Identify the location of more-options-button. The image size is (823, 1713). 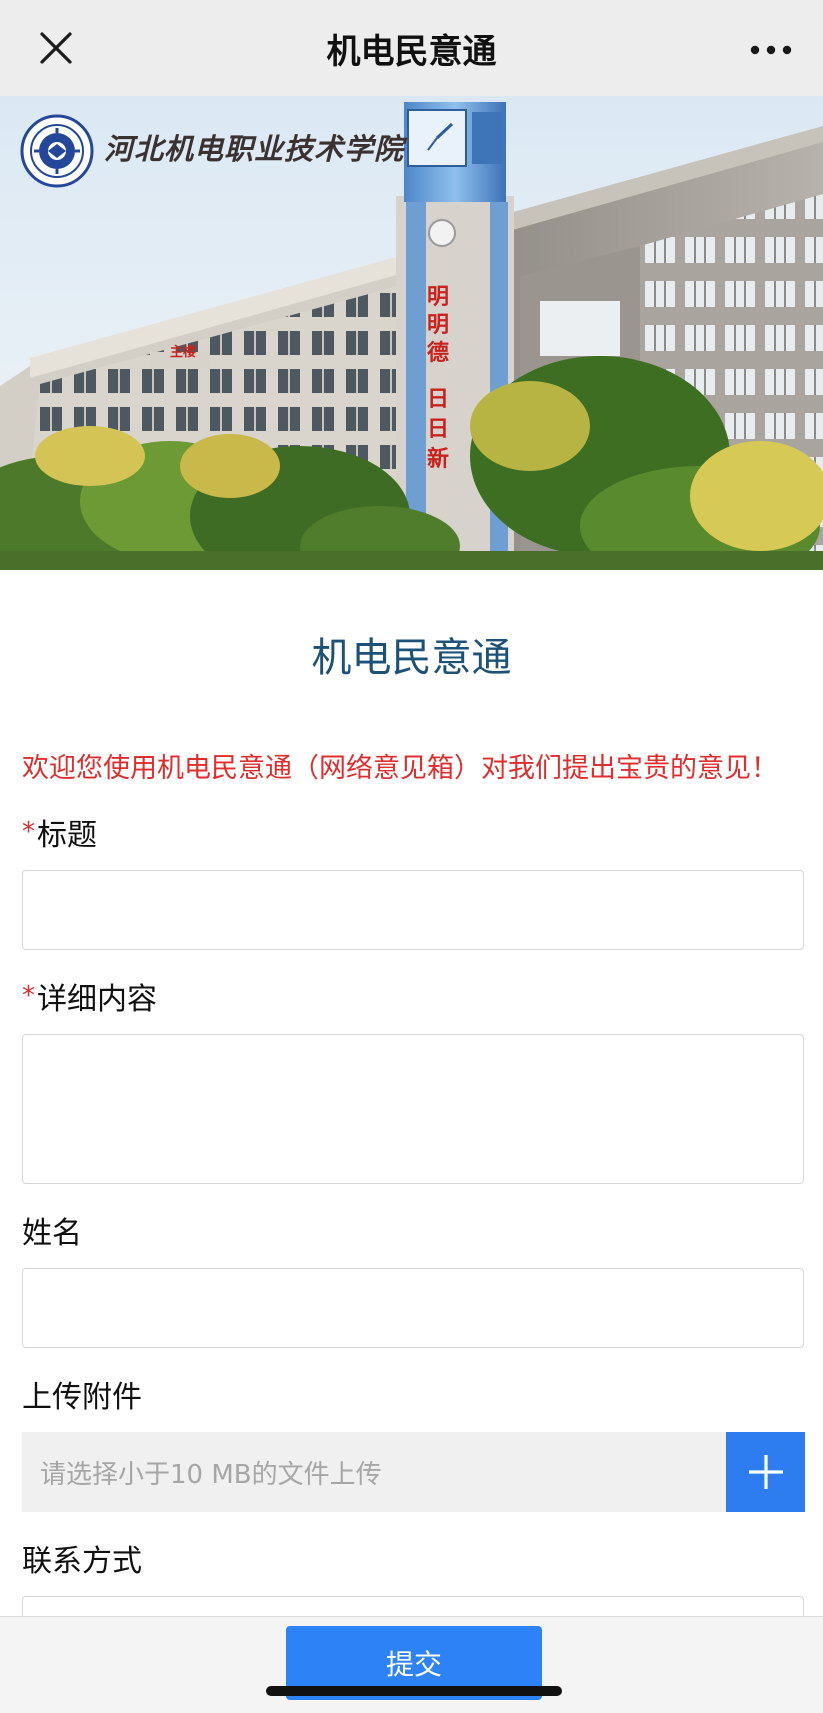
(771, 50).